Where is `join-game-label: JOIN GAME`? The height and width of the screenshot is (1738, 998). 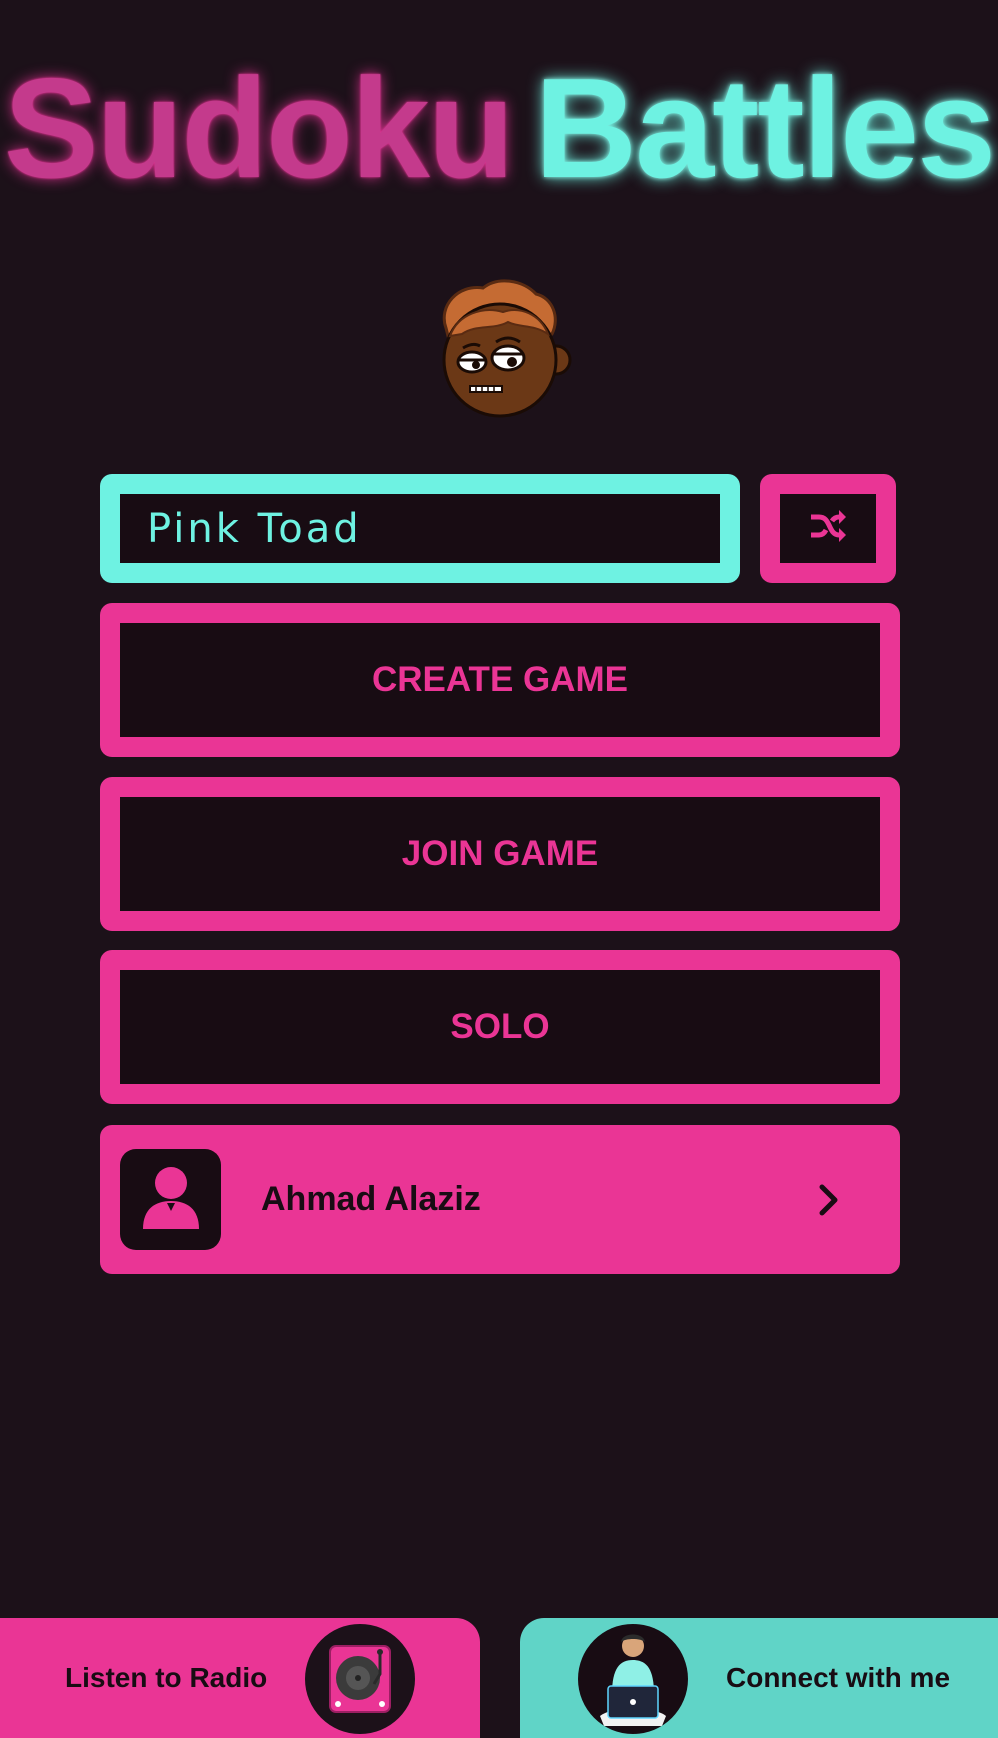
join-game-label: JOIN GAME is located at coordinates (500, 854).